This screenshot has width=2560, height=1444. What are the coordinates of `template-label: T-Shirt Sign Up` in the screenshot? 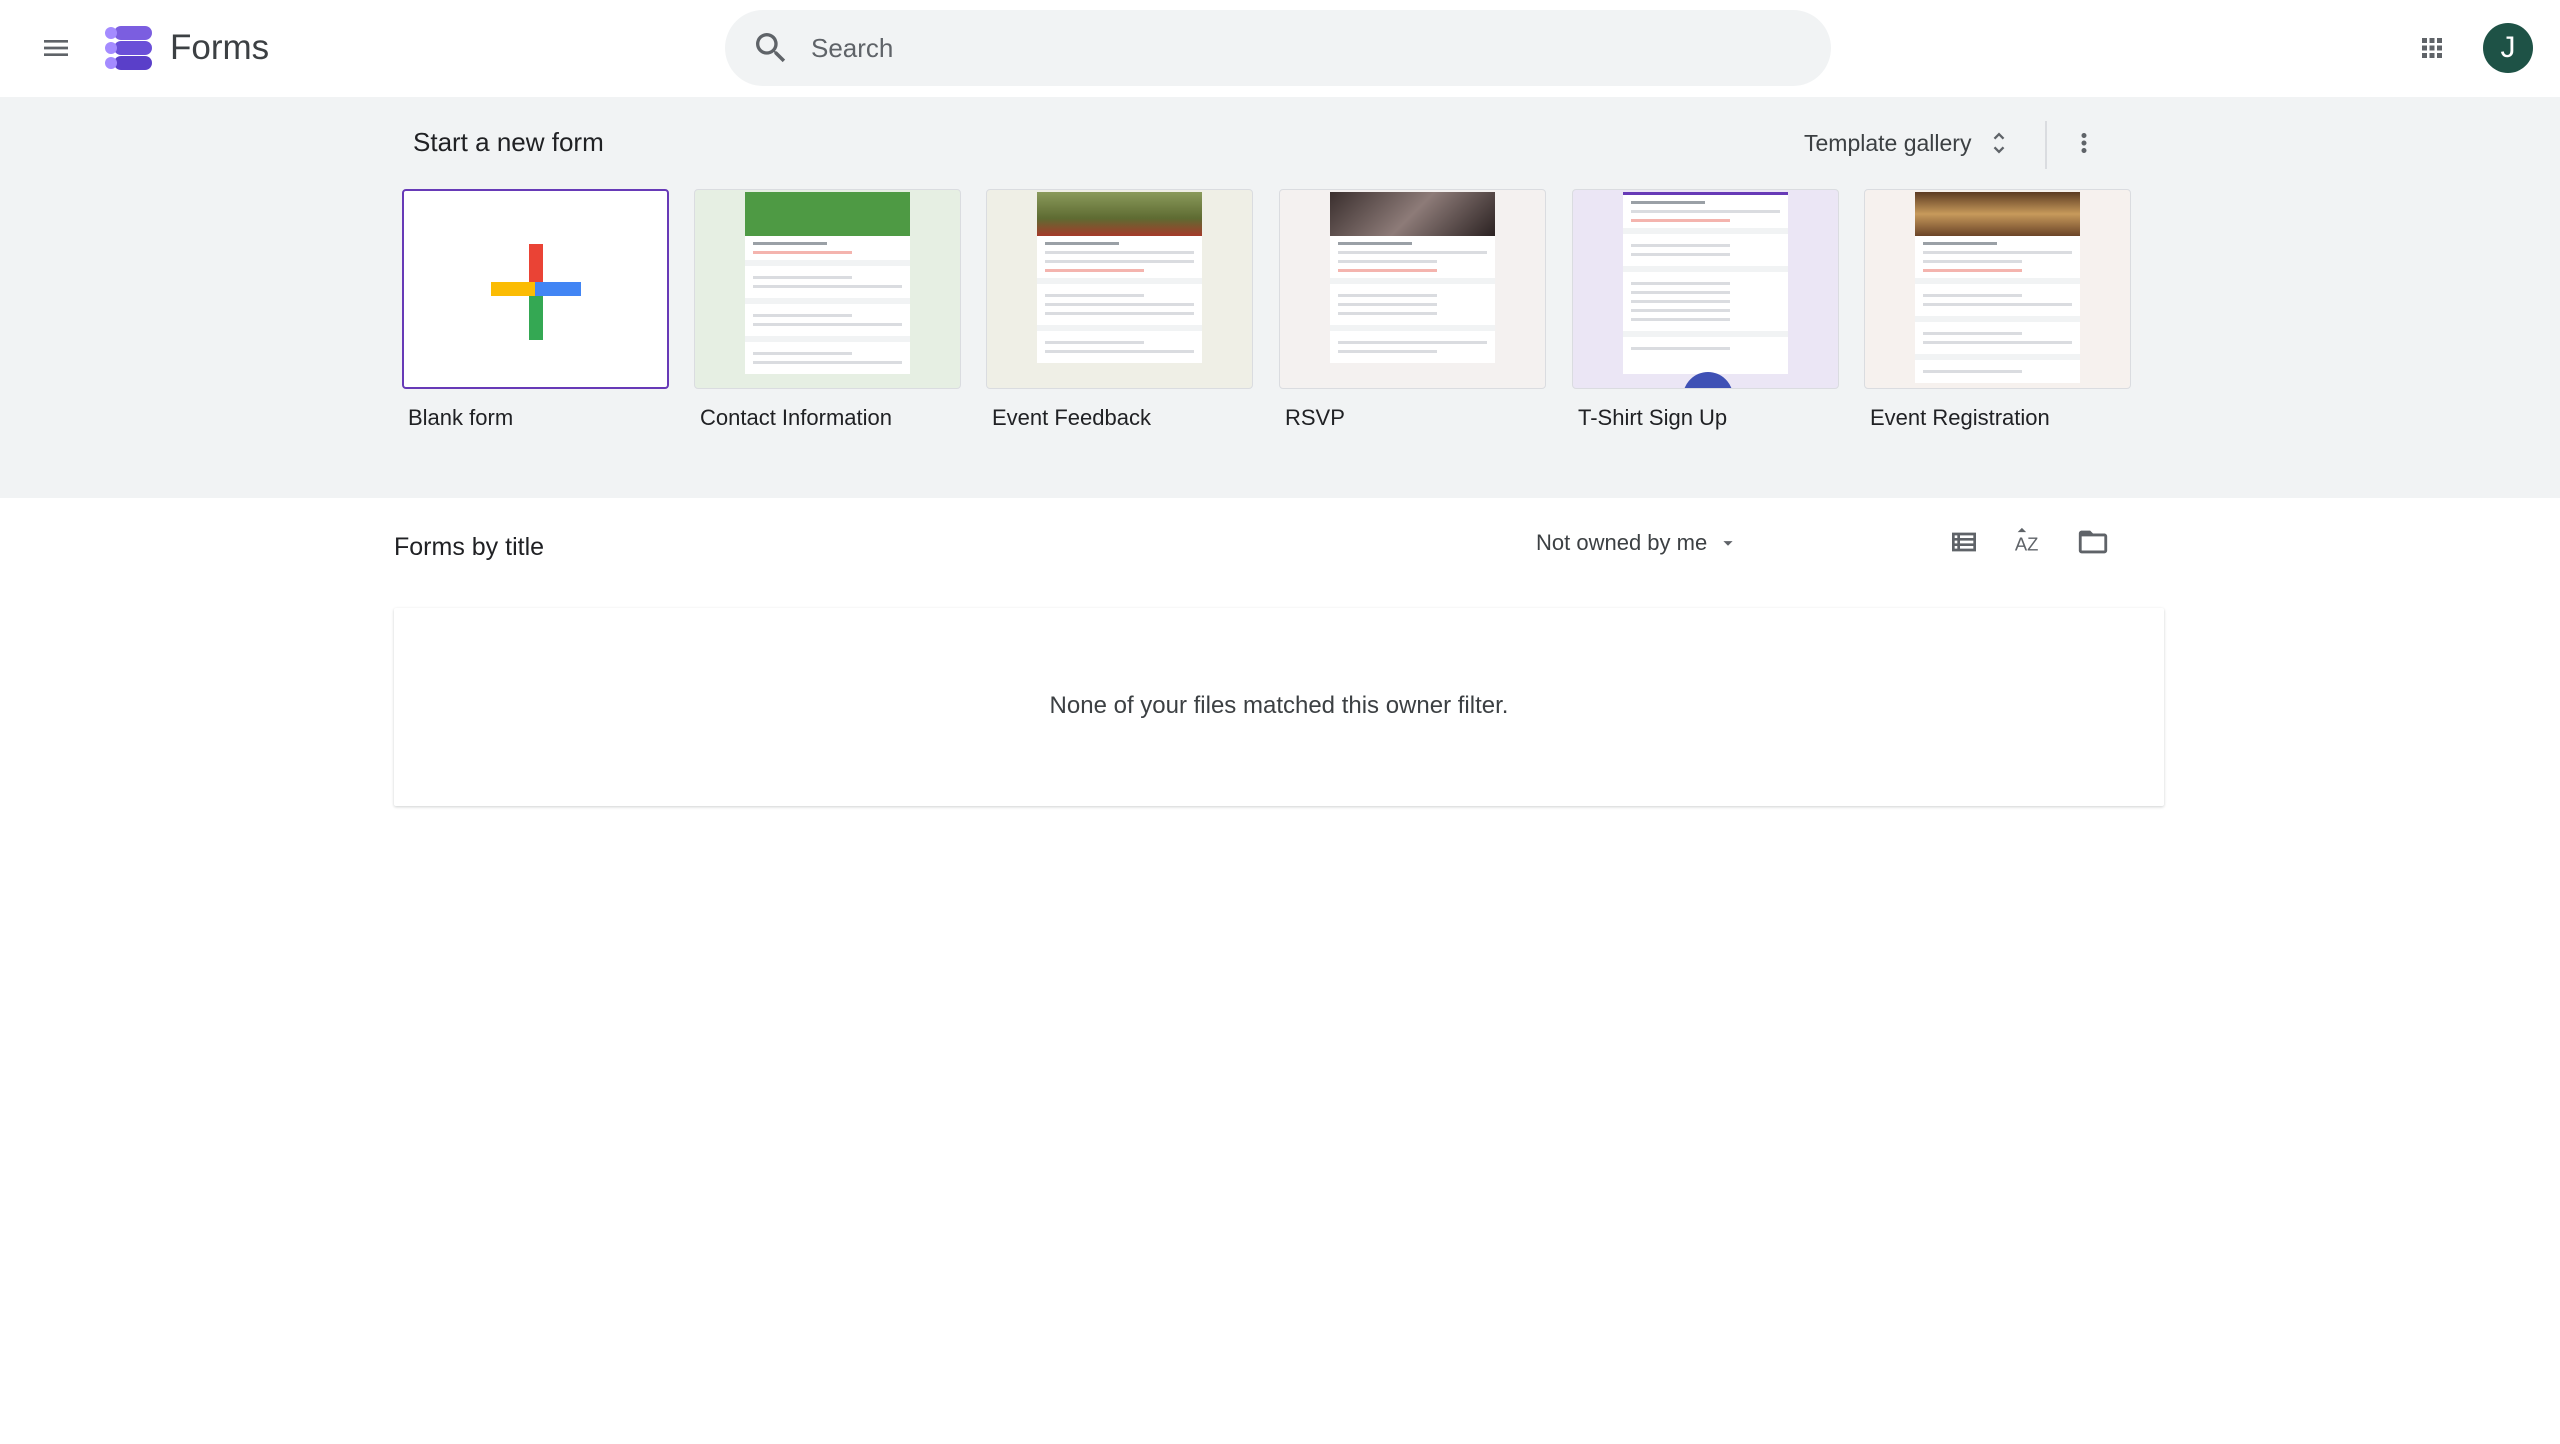 It's located at (1653, 417).